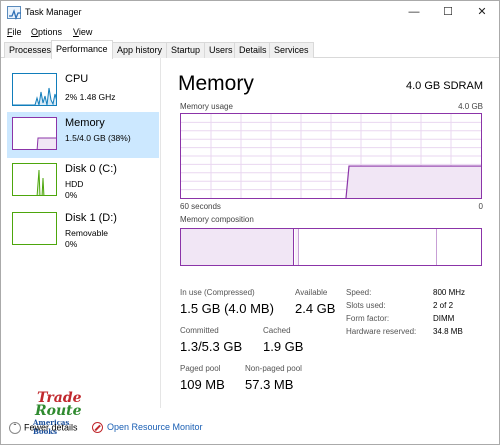 This screenshot has height=445, width=500. Describe the element at coordinates (217, 292) in the screenshot. I see `in-use-label: In use (Compressed)` at that location.